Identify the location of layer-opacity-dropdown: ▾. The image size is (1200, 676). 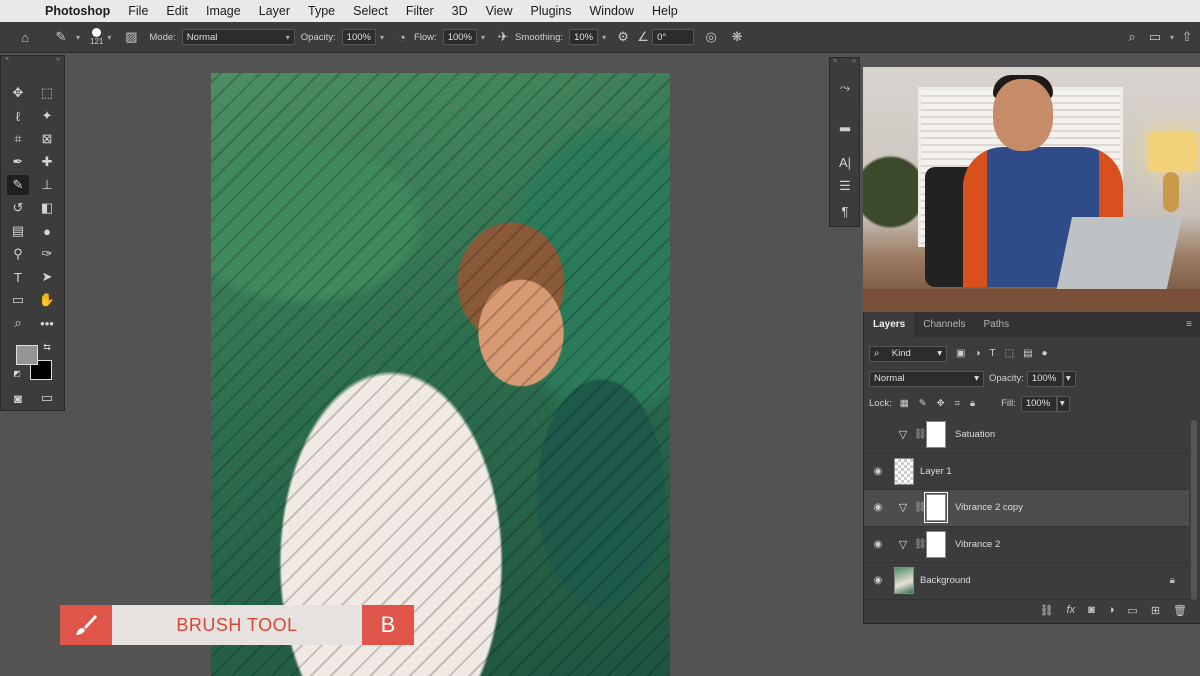
(1069, 378).